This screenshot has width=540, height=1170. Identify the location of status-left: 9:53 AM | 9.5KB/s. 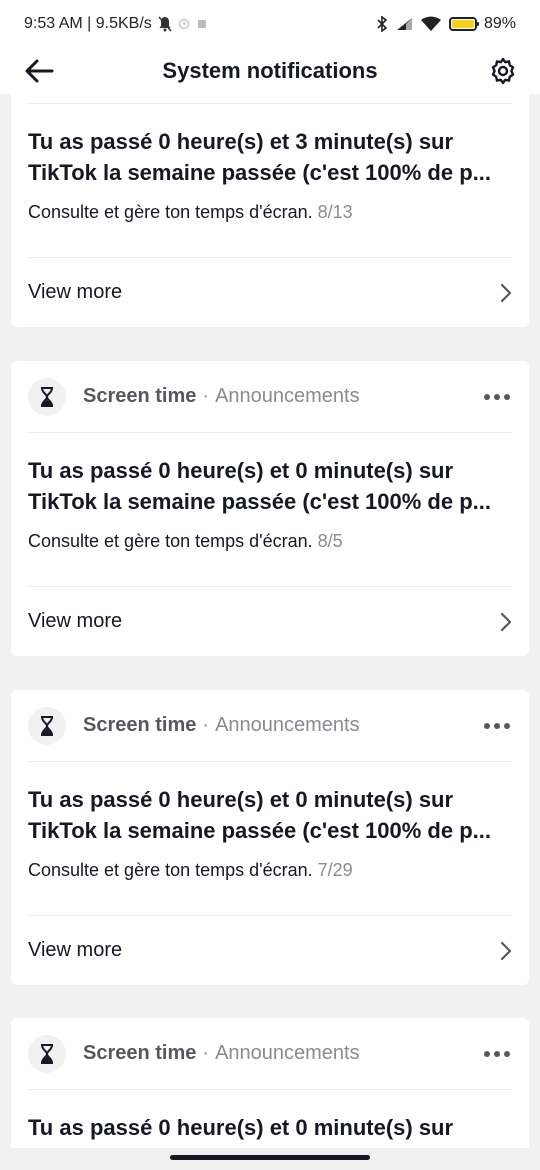
(116, 24).